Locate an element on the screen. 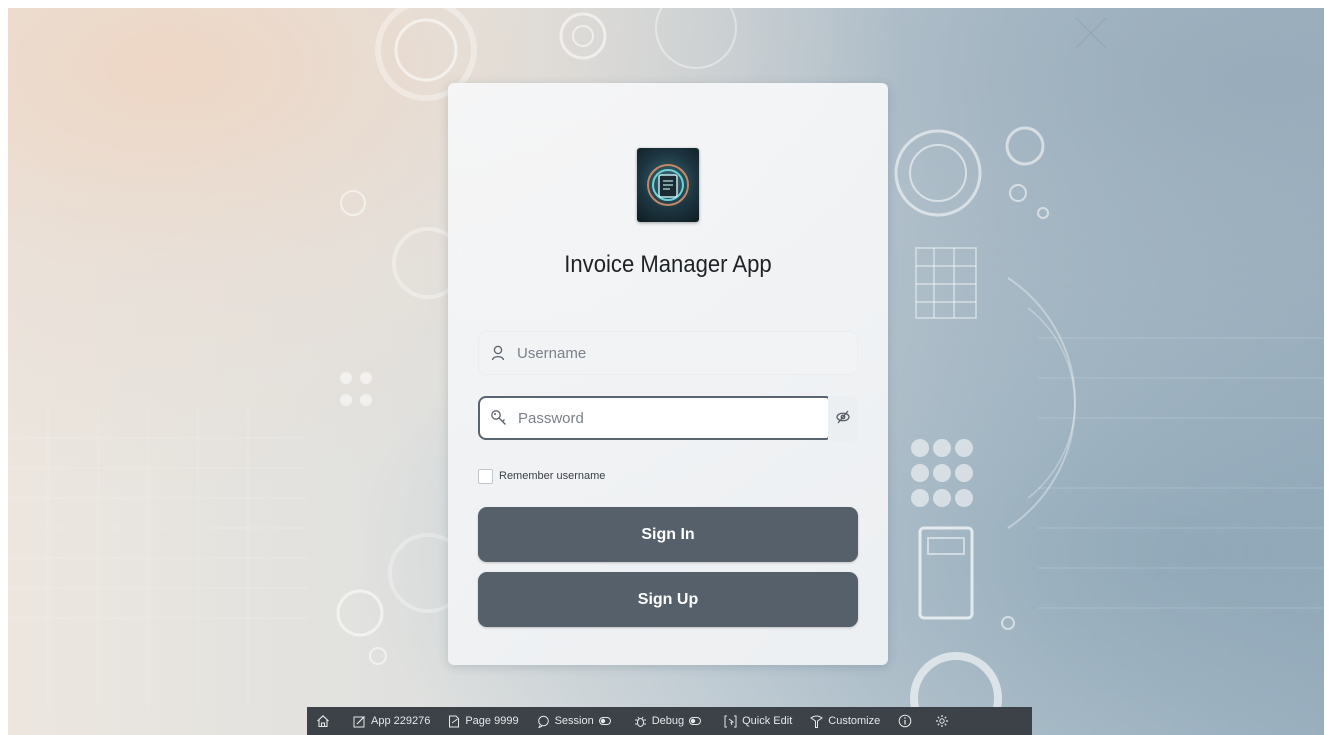 The image size is (1332, 735). app-button: App 229276 is located at coordinates (391, 721).